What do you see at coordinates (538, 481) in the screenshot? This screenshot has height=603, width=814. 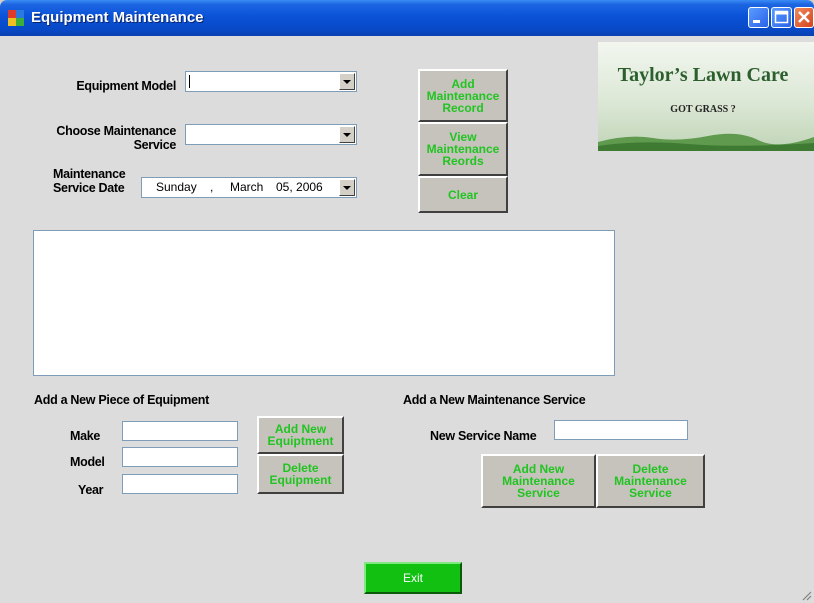 I see `add-new-maintenance-service-button: Add New Maintenance Service` at bounding box center [538, 481].